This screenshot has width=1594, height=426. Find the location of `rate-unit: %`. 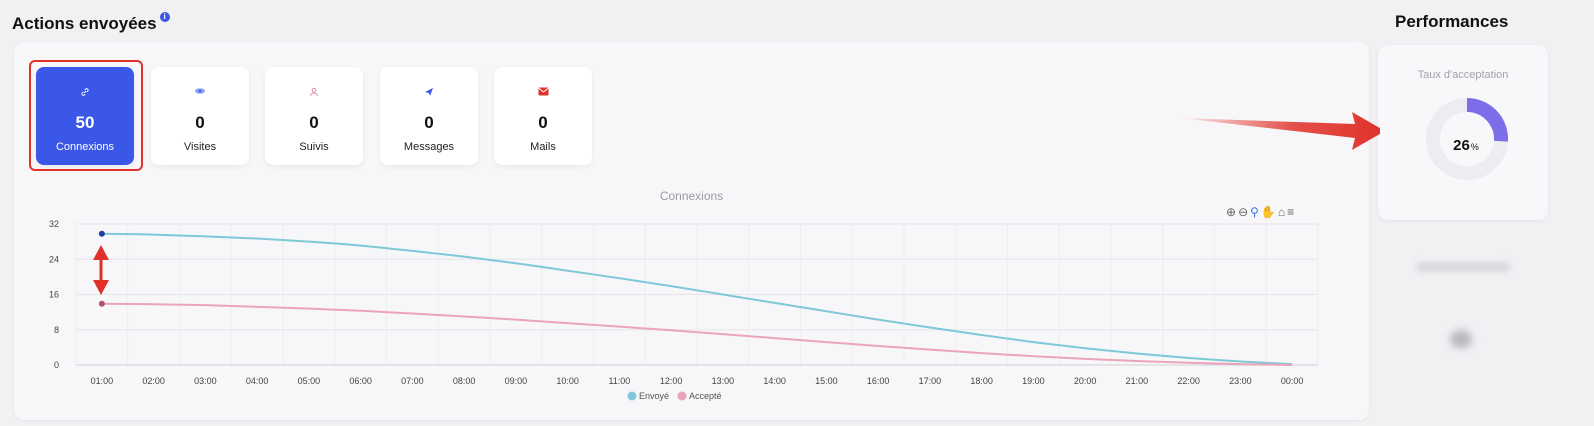

rate-unit: % is located at coordinates (1474, 147).